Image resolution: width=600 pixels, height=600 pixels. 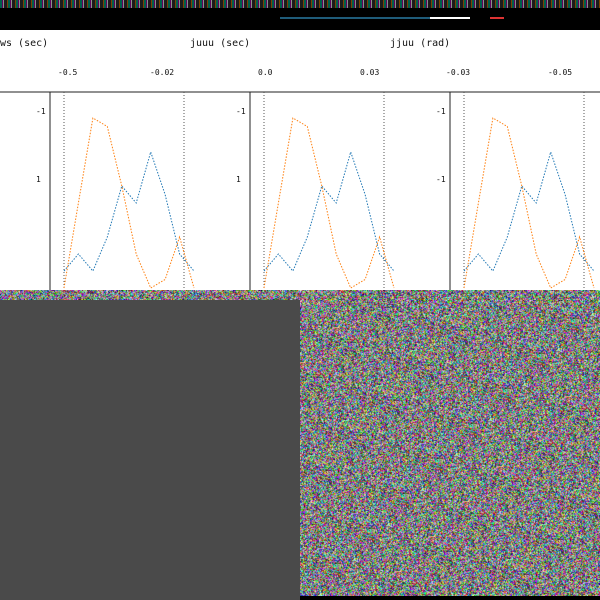 I want to click on noise-band, so click(x=300, y=295).